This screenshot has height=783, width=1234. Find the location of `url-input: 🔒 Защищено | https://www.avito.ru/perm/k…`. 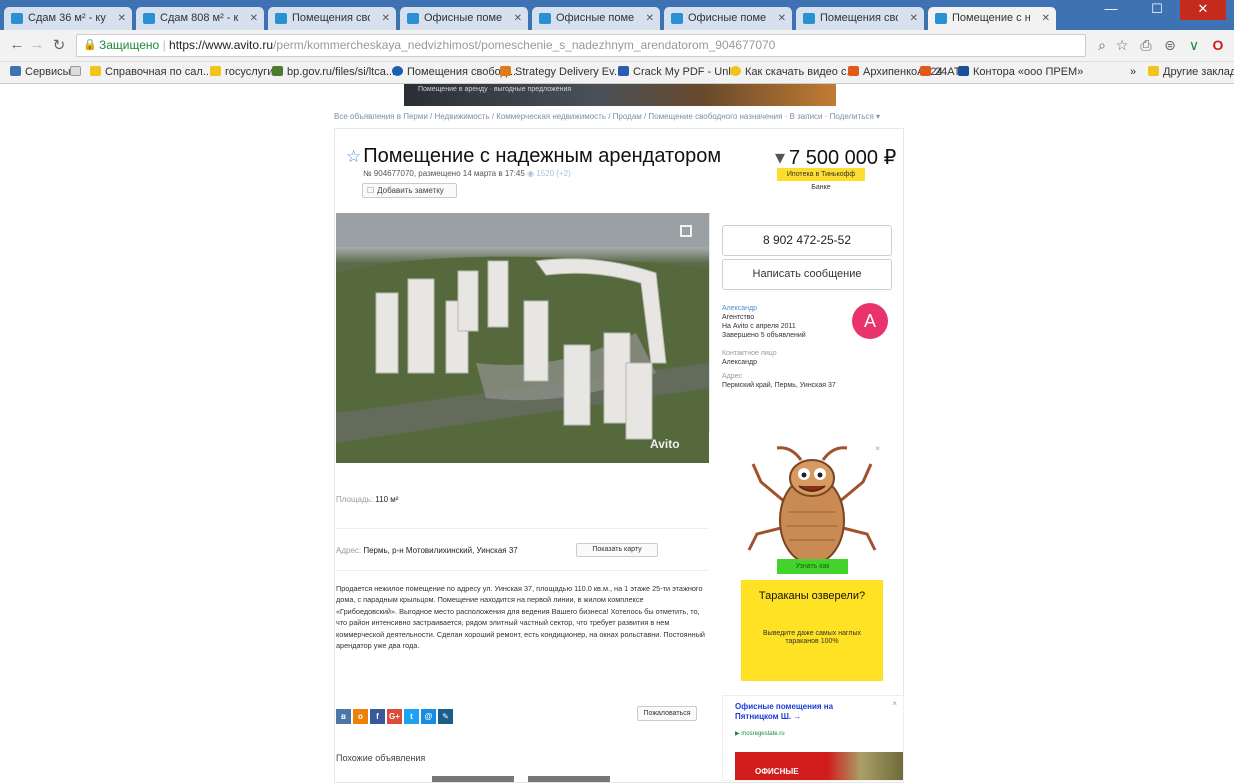

url-input: 🔒 Защищено | https://www.avito.ru/perm/k… is located at coordinates (581, 45).